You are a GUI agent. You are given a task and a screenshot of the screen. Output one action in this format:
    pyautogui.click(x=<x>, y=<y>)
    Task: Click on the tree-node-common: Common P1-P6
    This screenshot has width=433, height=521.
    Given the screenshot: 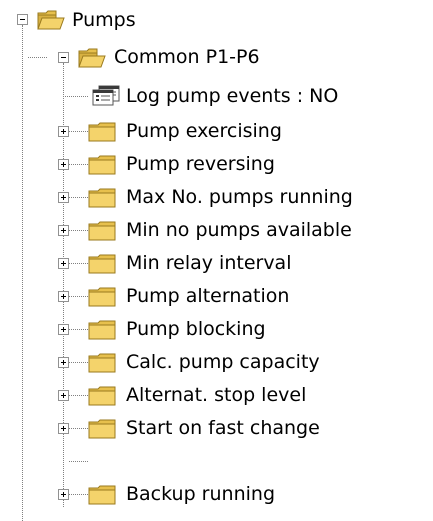 What is the action you would take?
    pyautogui.click(x=187, y=57)
    